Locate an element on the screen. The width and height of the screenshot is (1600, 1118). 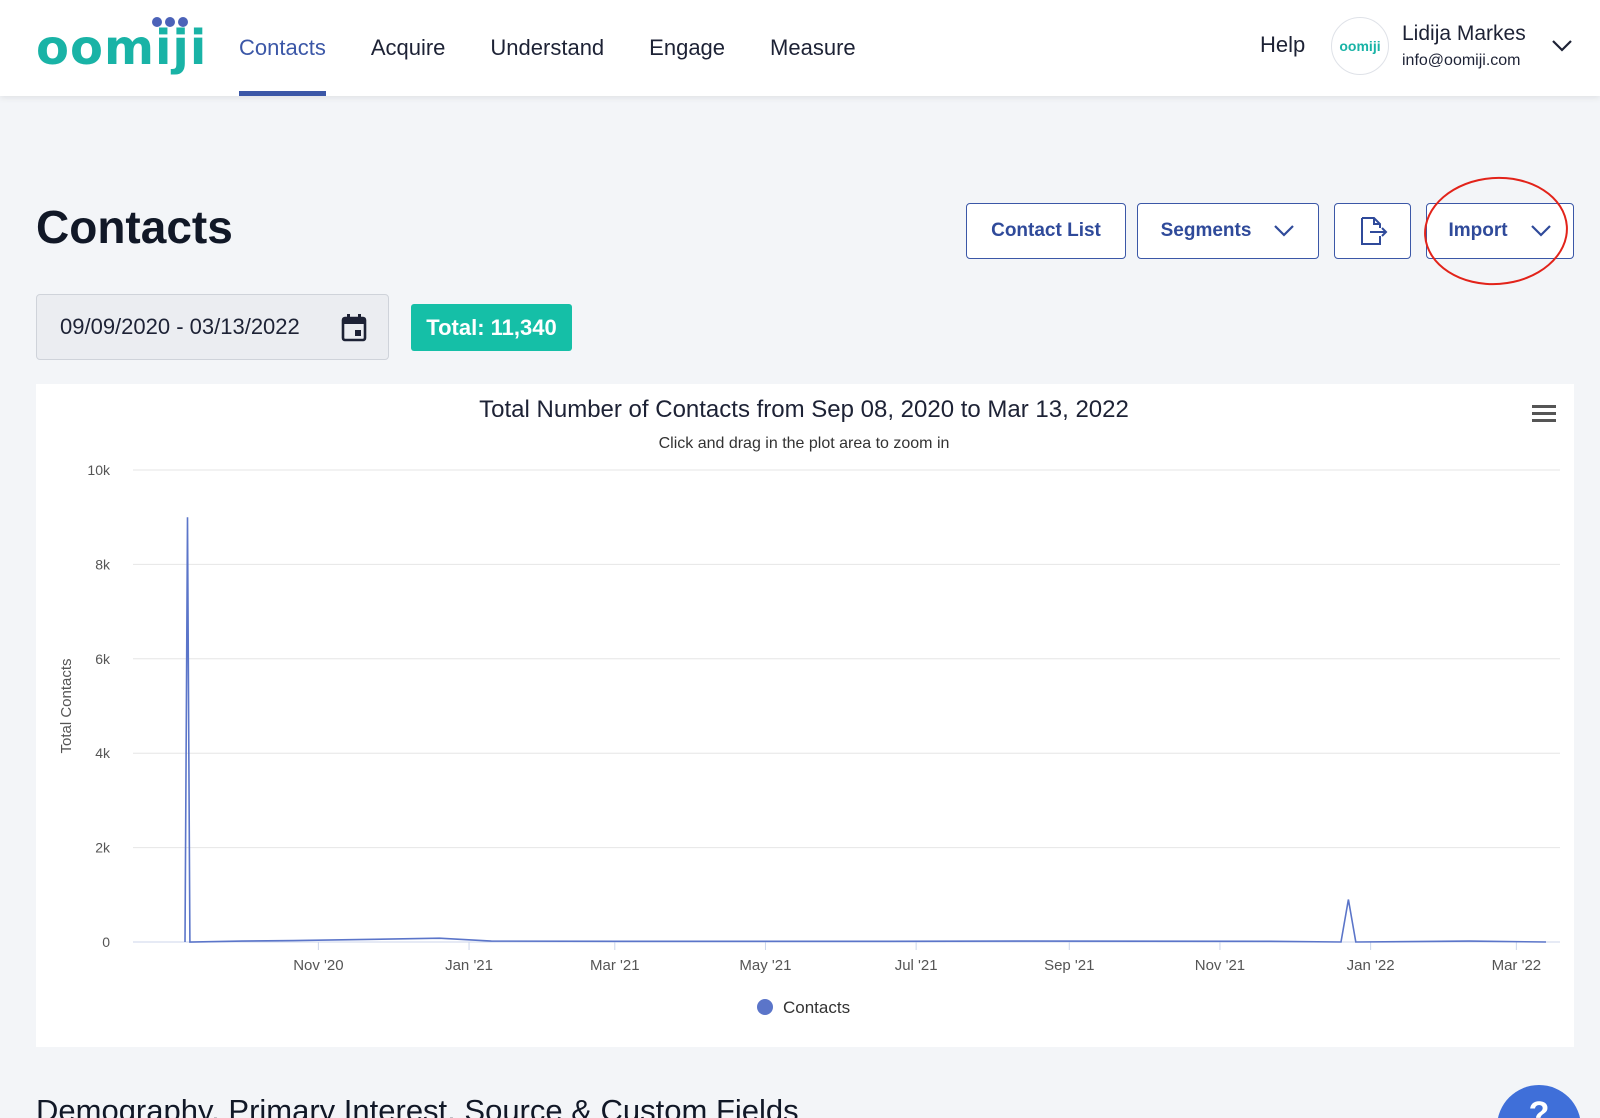
export-file-icon is located at coordinates (1373, 231).